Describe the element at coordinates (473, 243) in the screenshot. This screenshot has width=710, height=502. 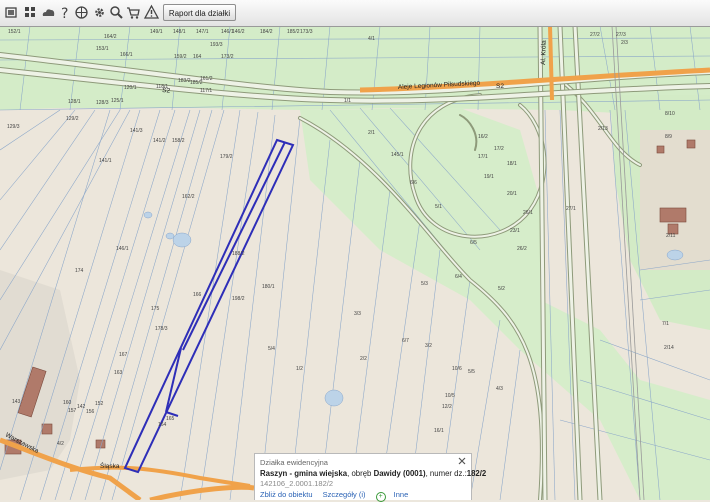
I see `parcel-number-label: 6/5` at that location.